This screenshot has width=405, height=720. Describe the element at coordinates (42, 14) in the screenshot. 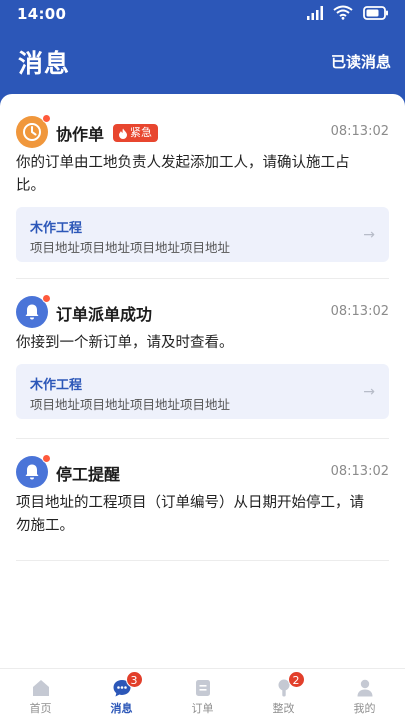

I see `status-time: 14:00` at that location.